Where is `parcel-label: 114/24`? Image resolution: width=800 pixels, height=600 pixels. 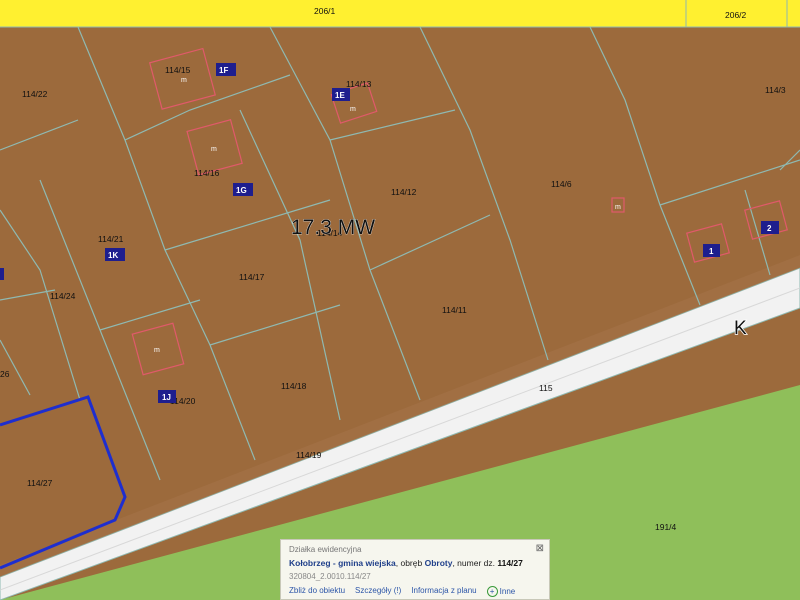 parcel-label: 114/24 is located at coordinates (63, 296).